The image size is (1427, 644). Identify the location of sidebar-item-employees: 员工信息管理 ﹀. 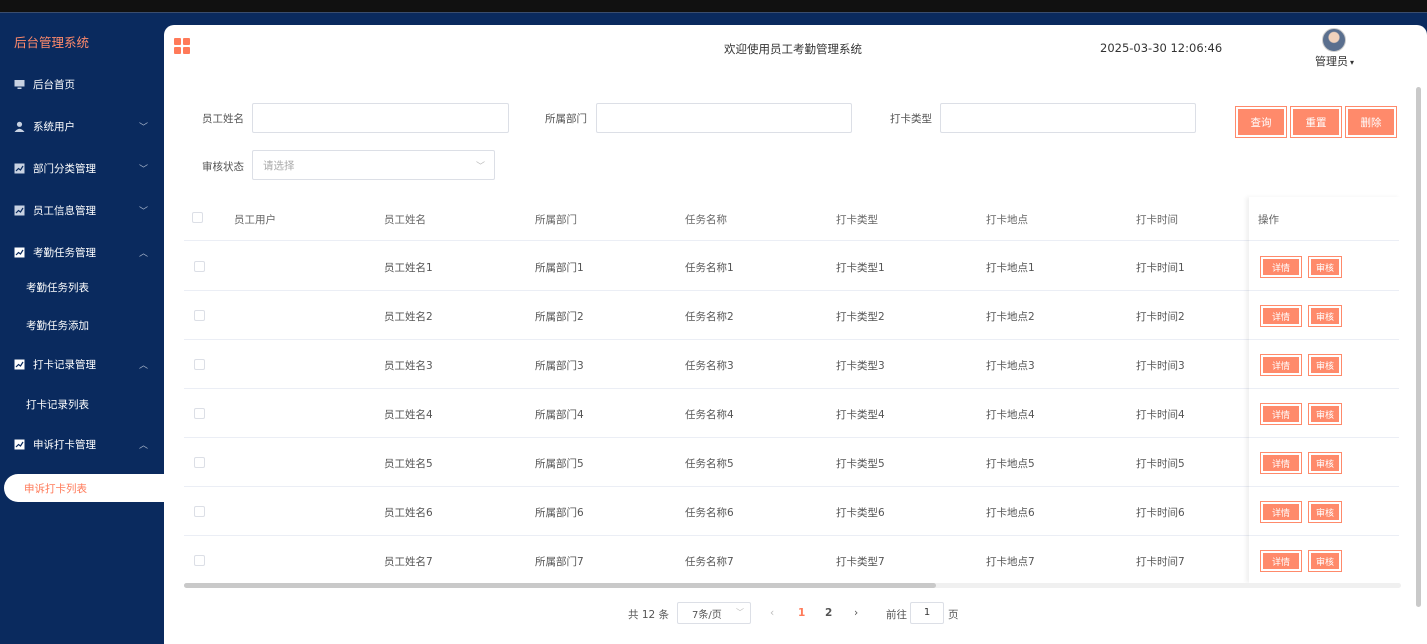
(82, 210).